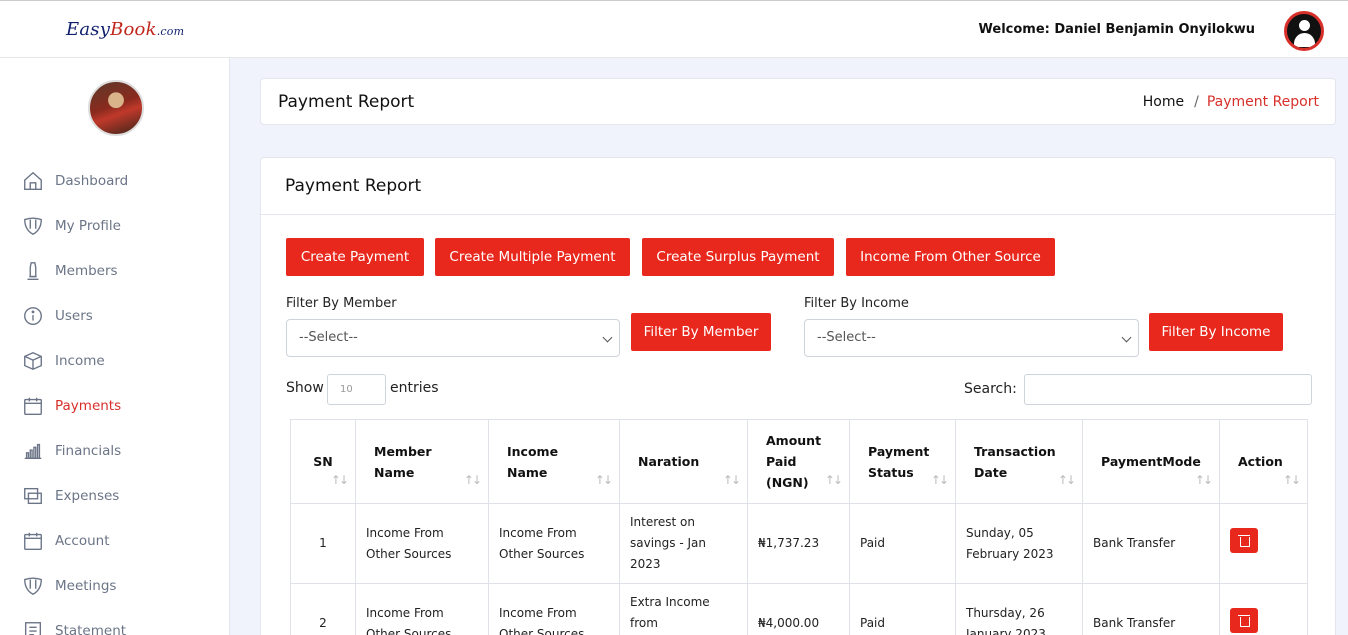 This screenshot has height=635, width=1348. What do you see at coordinates (170, 31) in the screenshot?
I see `logo-text-com: .com` at bounding box center [170, 31].